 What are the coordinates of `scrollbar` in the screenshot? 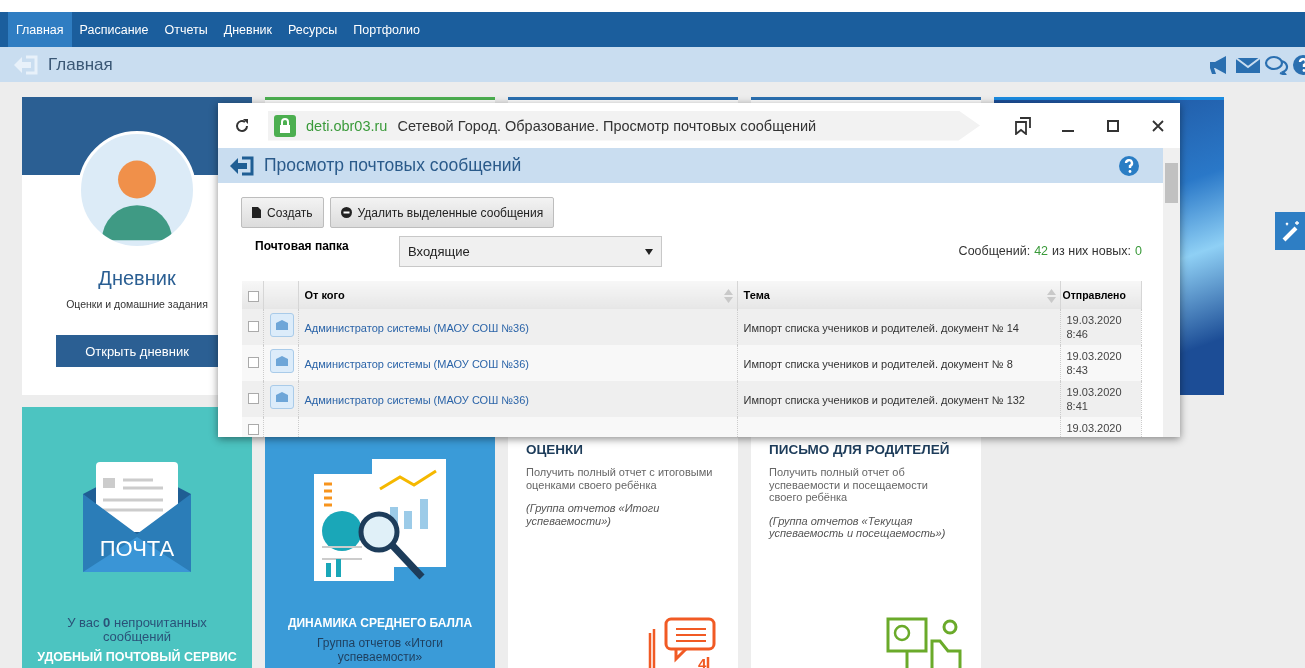 It's located at (1171, 292).